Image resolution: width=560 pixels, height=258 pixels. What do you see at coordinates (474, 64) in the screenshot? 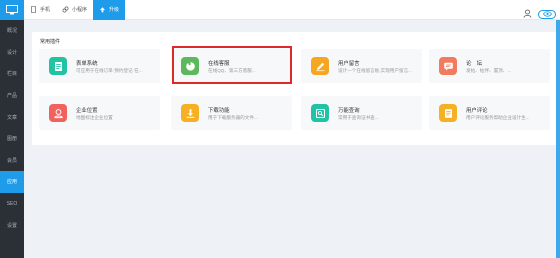
I see `plugin-name: 论 坛` at bounding box center [474, 64].